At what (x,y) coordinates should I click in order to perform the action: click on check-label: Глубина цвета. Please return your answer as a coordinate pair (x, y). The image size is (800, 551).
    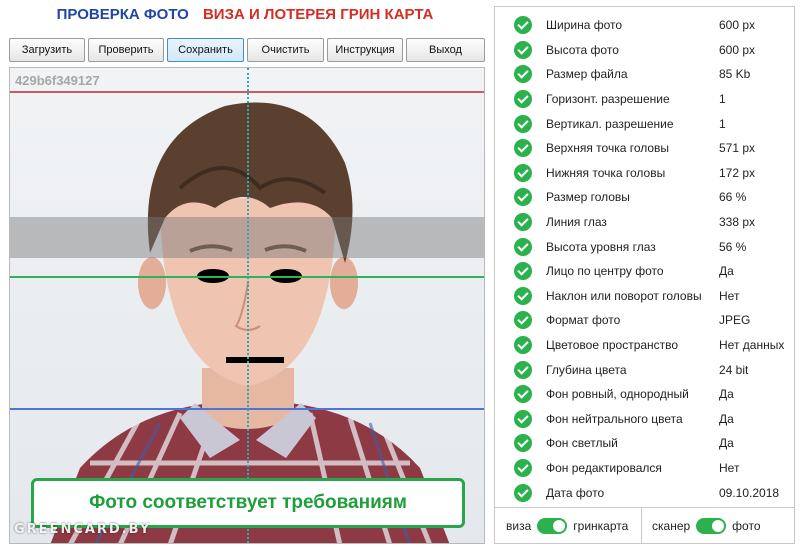
    Looking at the image, I should click on (586, 369).